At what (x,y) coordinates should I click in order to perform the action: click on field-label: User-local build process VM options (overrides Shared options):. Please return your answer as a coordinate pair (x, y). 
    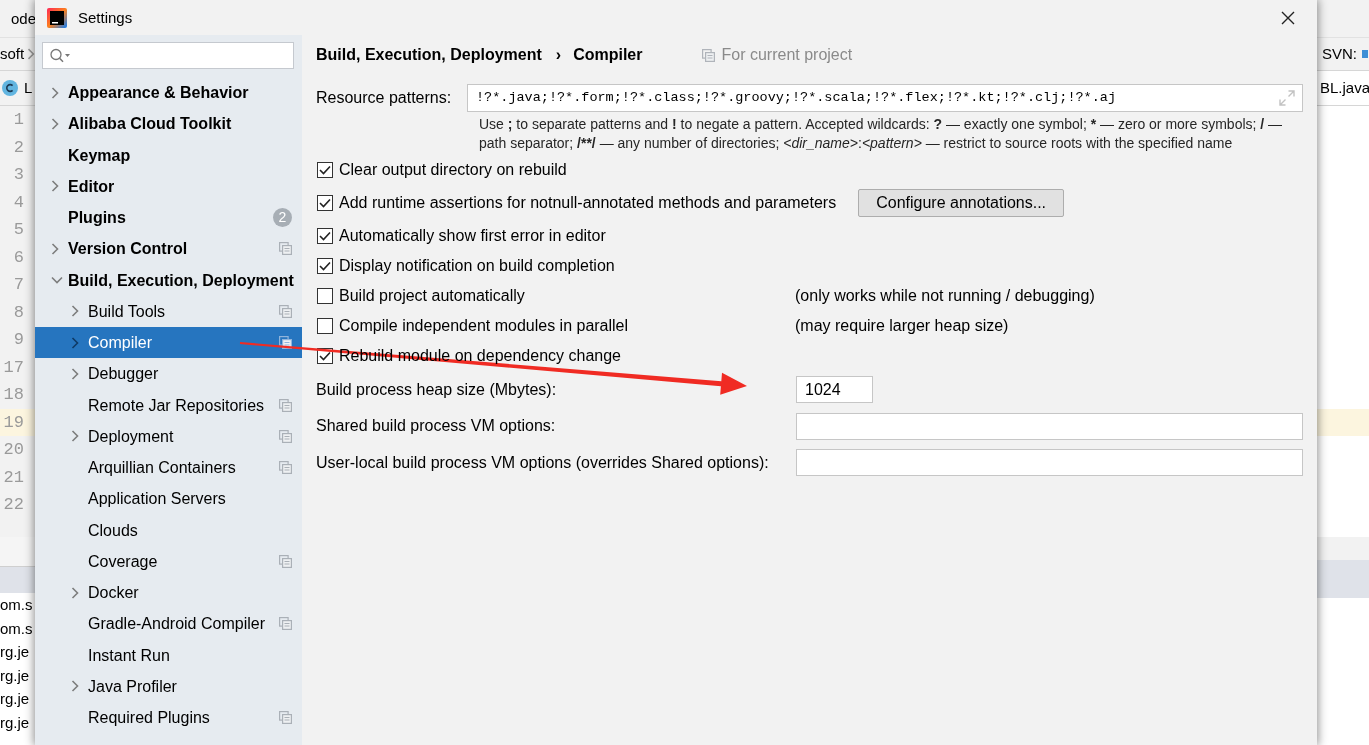
    Looking at the image, I should click on (543, 462).